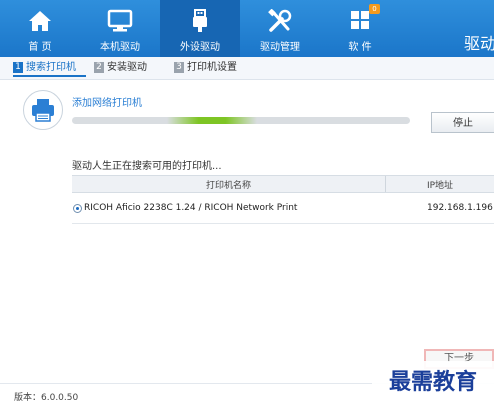  Describe the element at coordinates (478, 43) in the screenshot. I see `brand-text: 驱动` at that location.